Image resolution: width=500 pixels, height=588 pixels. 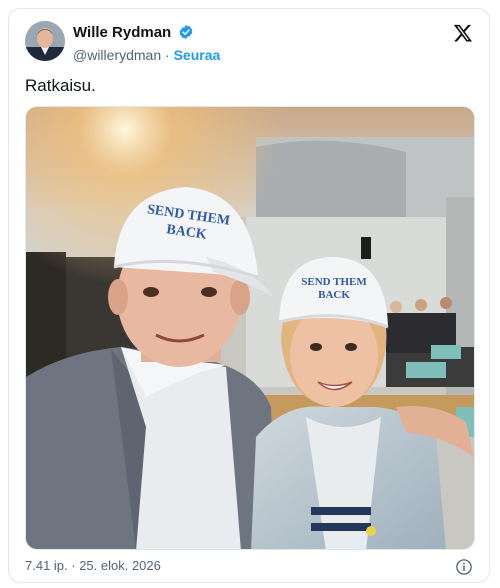 I want to click on x-logo-icon, so click(x=463, y=33).